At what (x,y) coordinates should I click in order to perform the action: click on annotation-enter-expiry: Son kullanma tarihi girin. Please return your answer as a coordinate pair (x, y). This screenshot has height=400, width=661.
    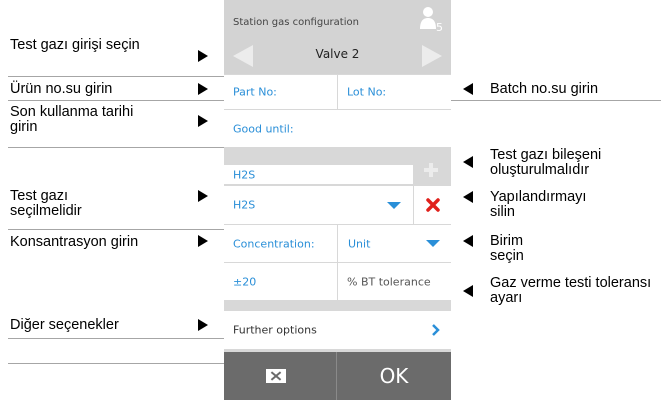
    Looking at the image, I should click on (72, 119).